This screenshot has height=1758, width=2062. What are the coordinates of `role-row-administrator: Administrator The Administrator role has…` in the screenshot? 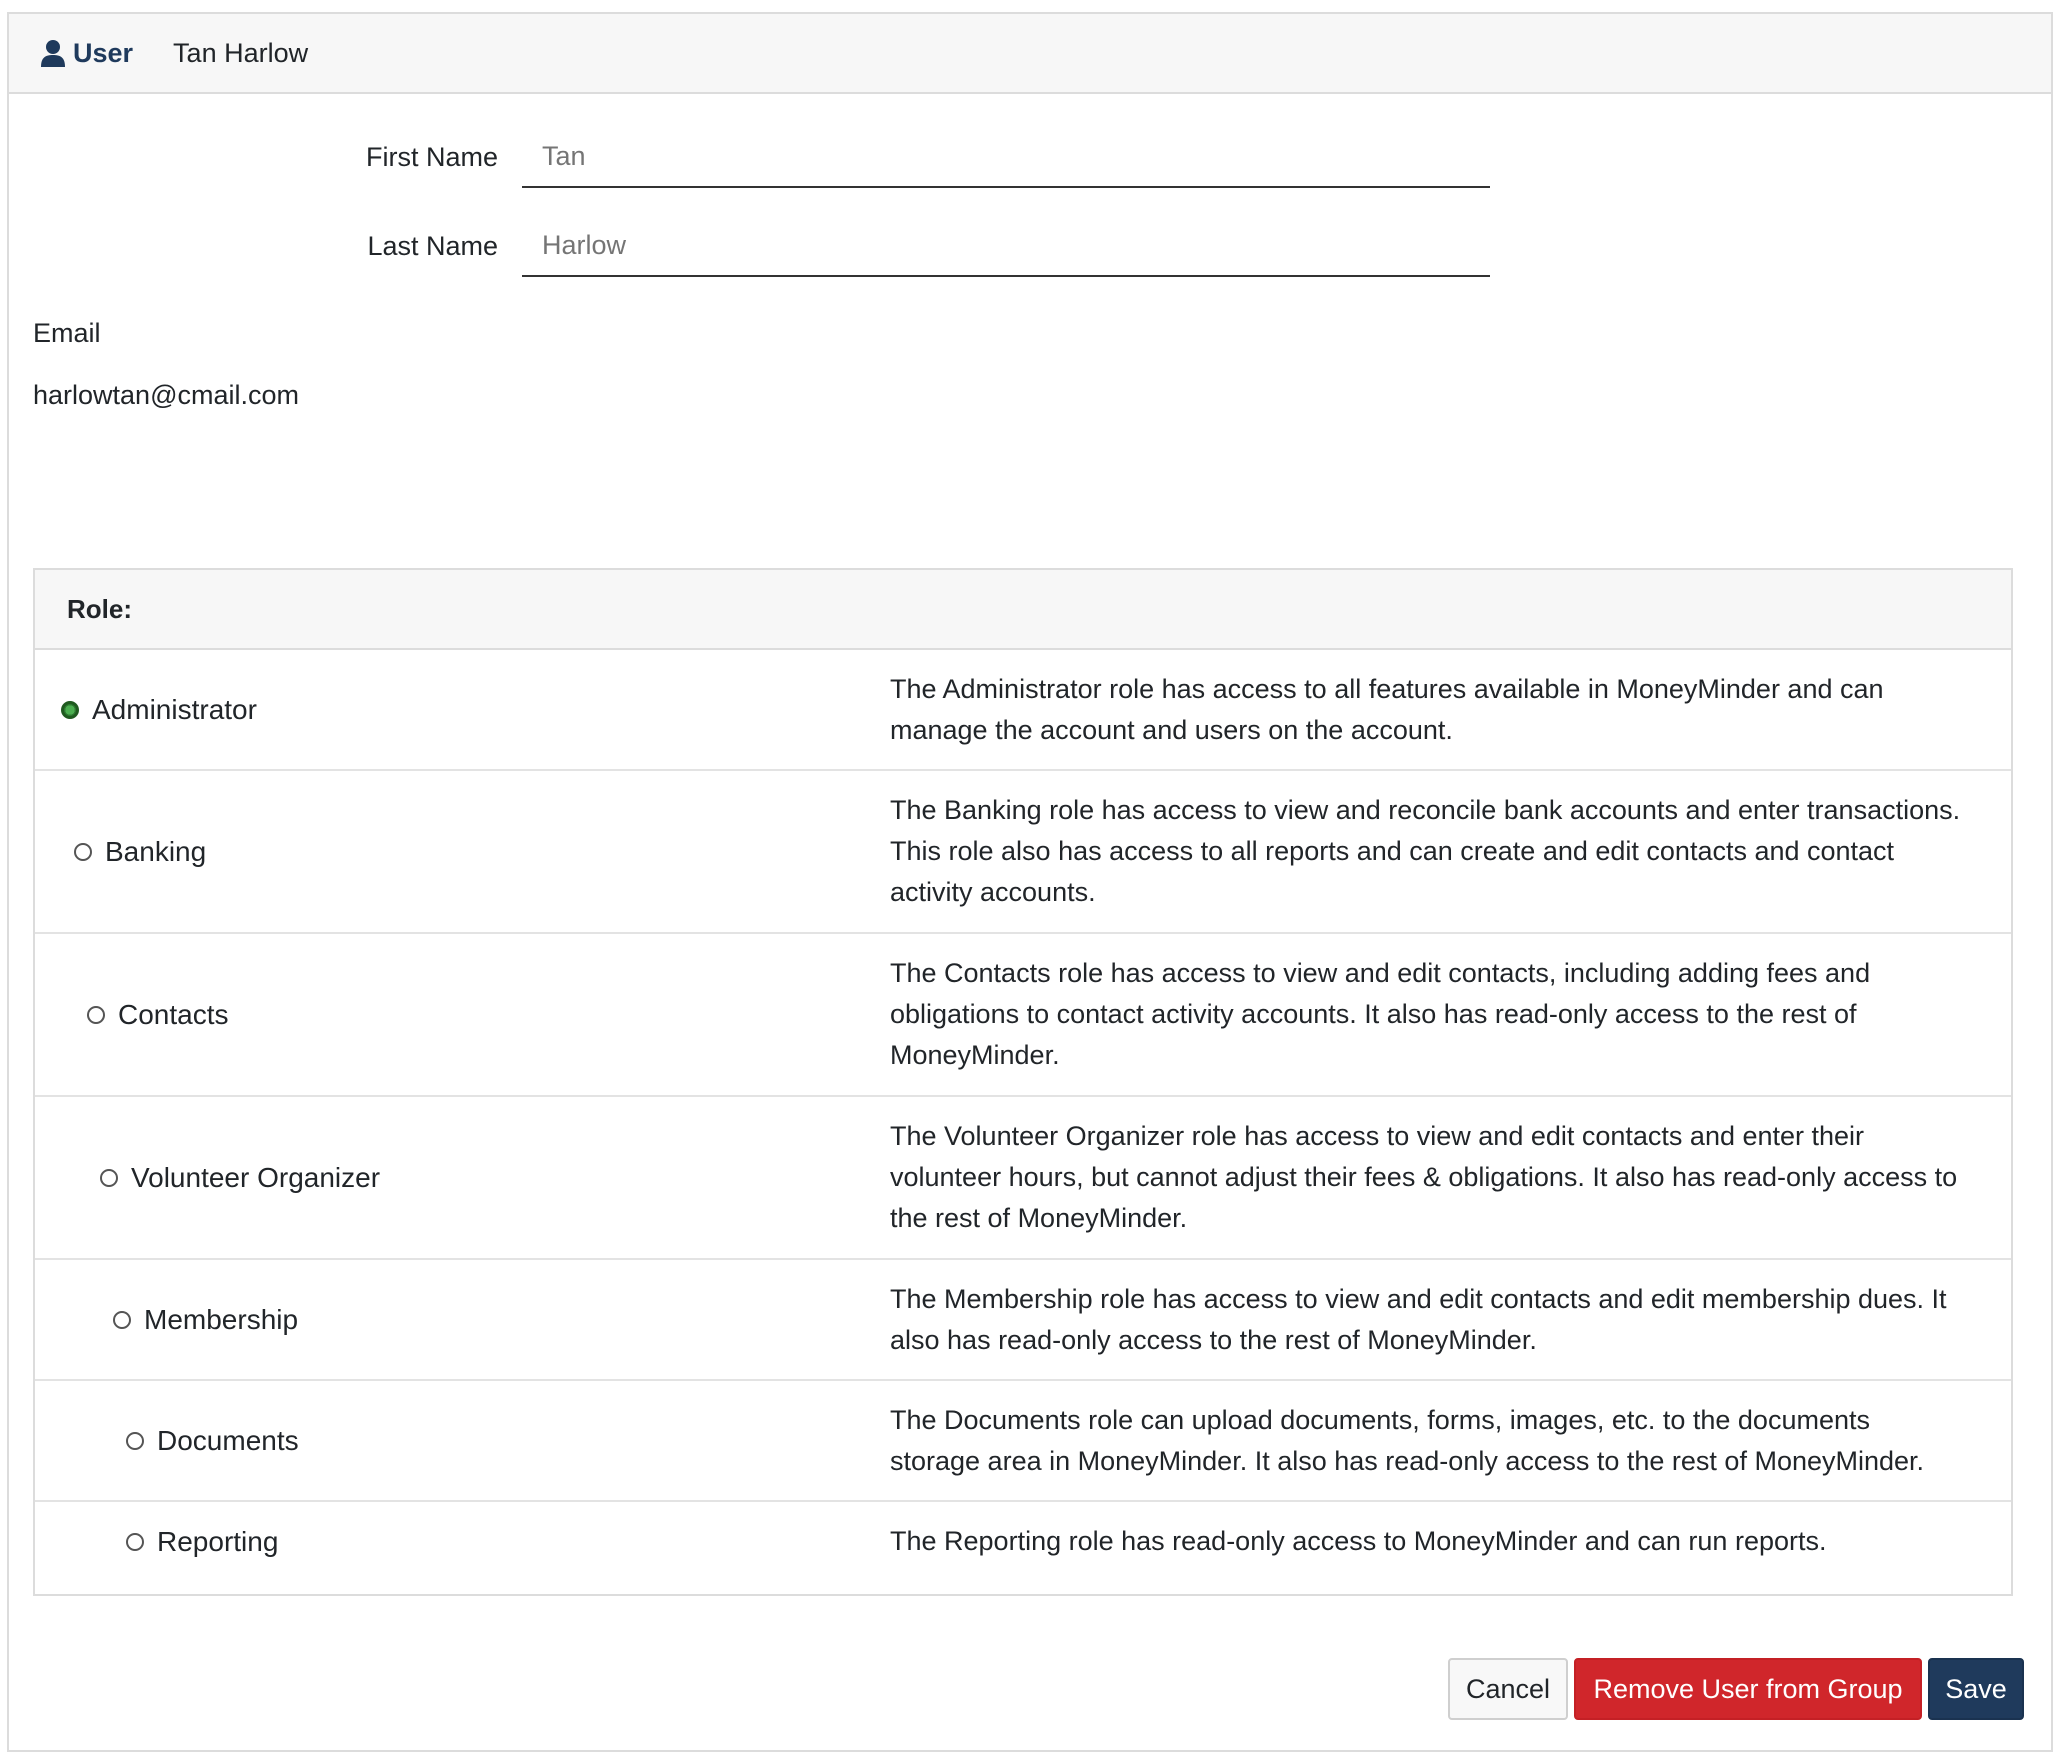 It's located at (1023, 710).